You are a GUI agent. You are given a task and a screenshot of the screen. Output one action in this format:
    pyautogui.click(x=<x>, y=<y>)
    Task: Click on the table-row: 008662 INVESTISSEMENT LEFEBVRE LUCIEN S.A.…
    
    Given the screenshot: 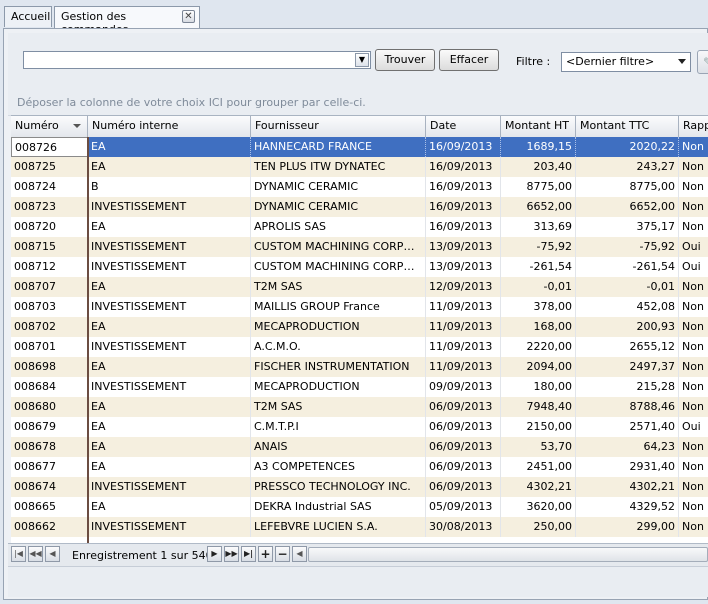 What is the action you would take?
    pyautogui.click(x=359, y=527)
    